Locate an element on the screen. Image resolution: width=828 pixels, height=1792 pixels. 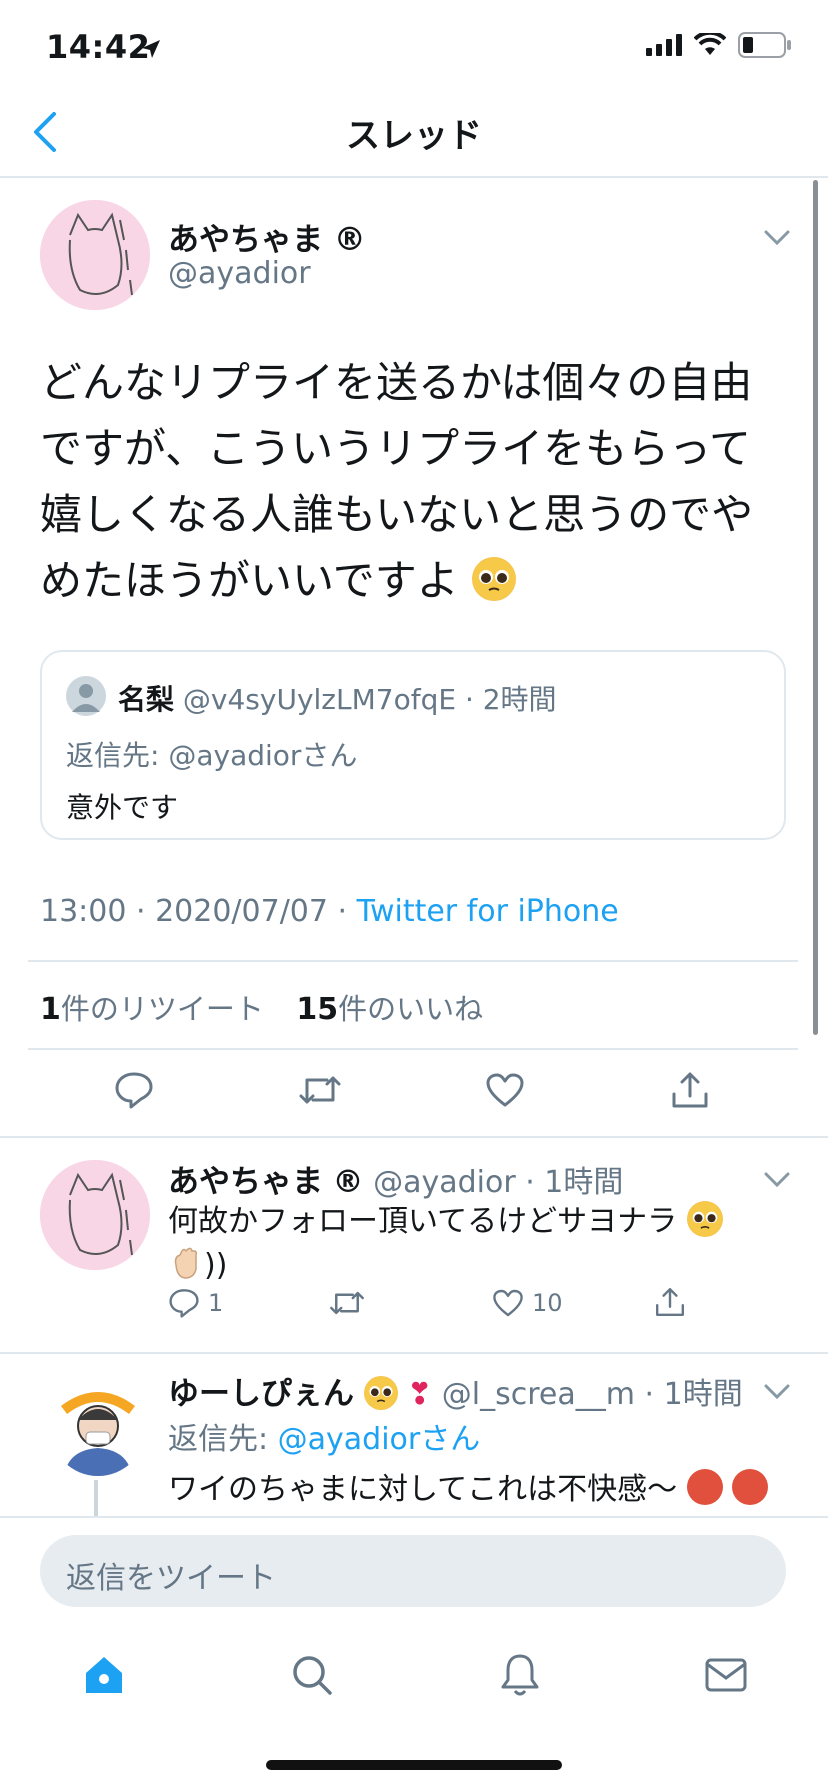
reply-author-name: あやちゃま is located at coordinates (245, 1182).